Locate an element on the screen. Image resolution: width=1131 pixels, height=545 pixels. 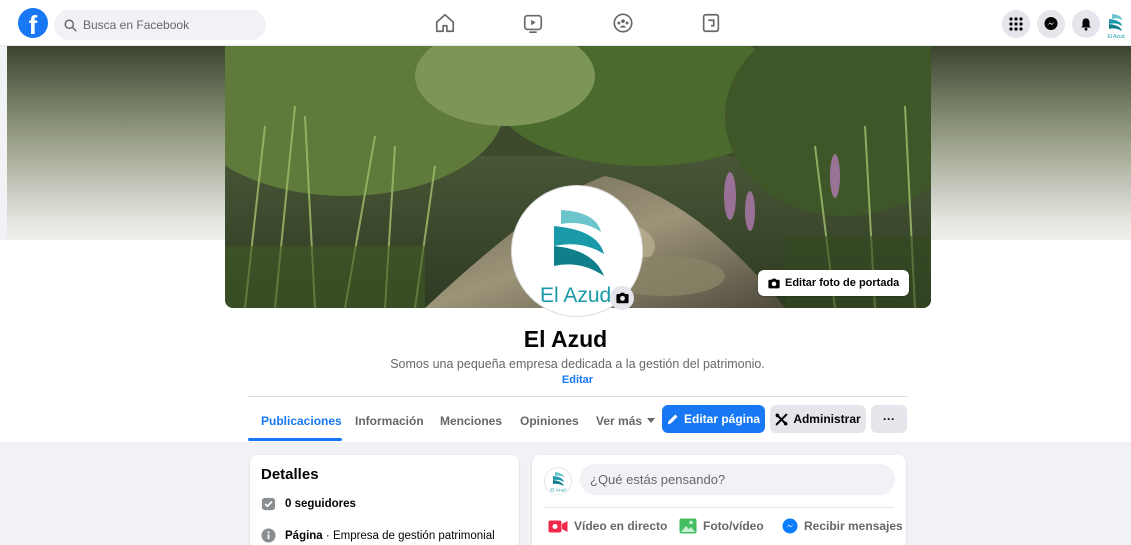
edit-page-button: Editar página is located at coordinates (713, 419).